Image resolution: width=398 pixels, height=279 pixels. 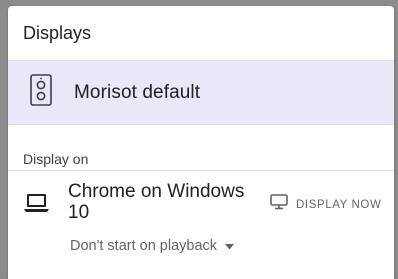 I want to click on display-now-label: DISPLAY NOW, so click(x=339, y=204).